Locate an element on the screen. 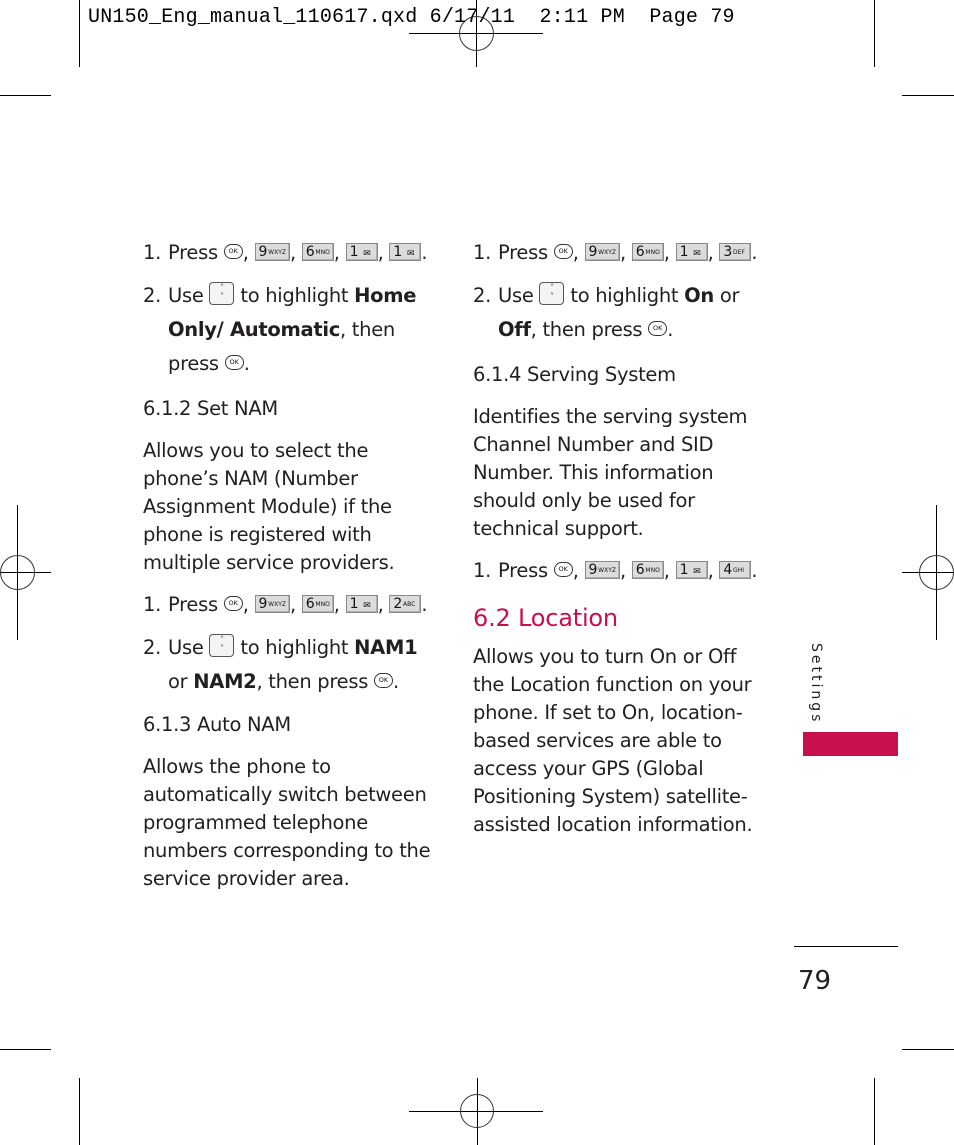  slug-page: Page 79 is located at coordinates (692, 17).